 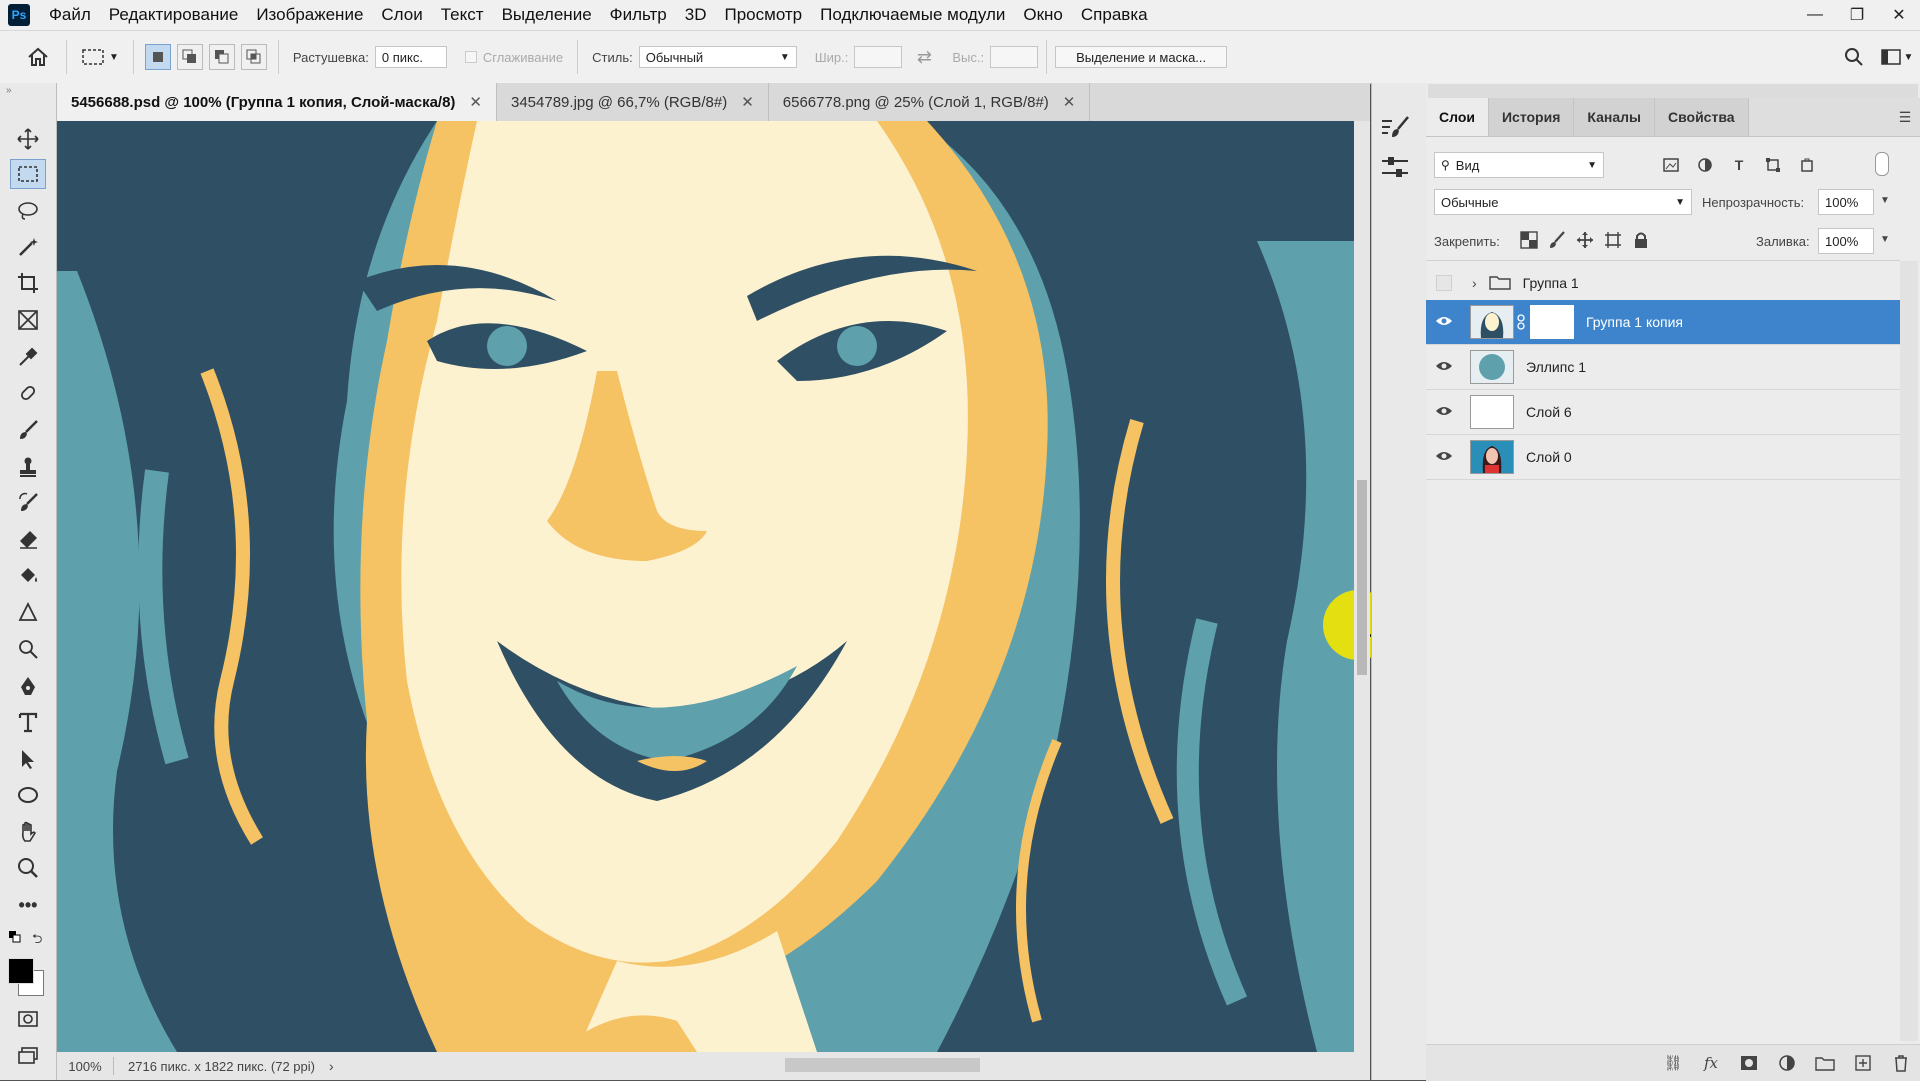 I want to click on tab-history: История, so click(x=1531, y=117).